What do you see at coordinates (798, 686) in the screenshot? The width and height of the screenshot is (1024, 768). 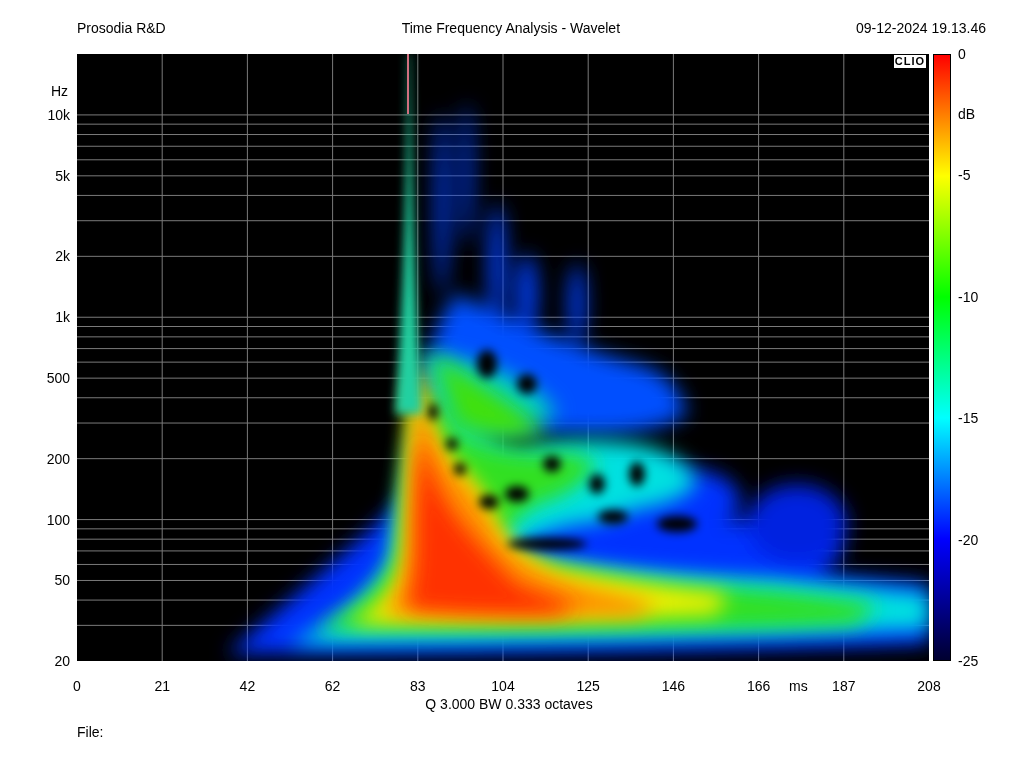 I see `x-axis-unit: ms` at bounding box center [798, 686].